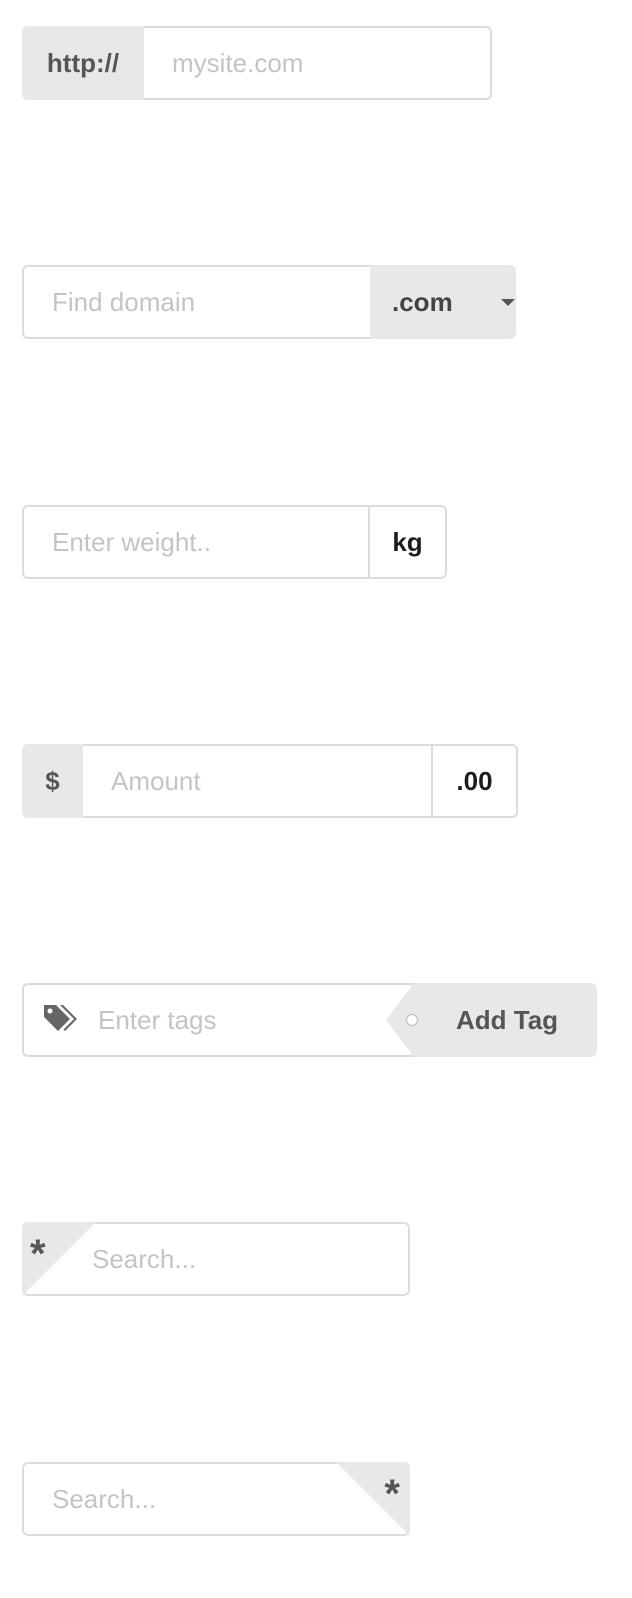 This screenshot has width=632, height=1598. Describe the element at coordinates (474, 781) in the screenshot. I see `cents-suffix-label: .00` at that location.